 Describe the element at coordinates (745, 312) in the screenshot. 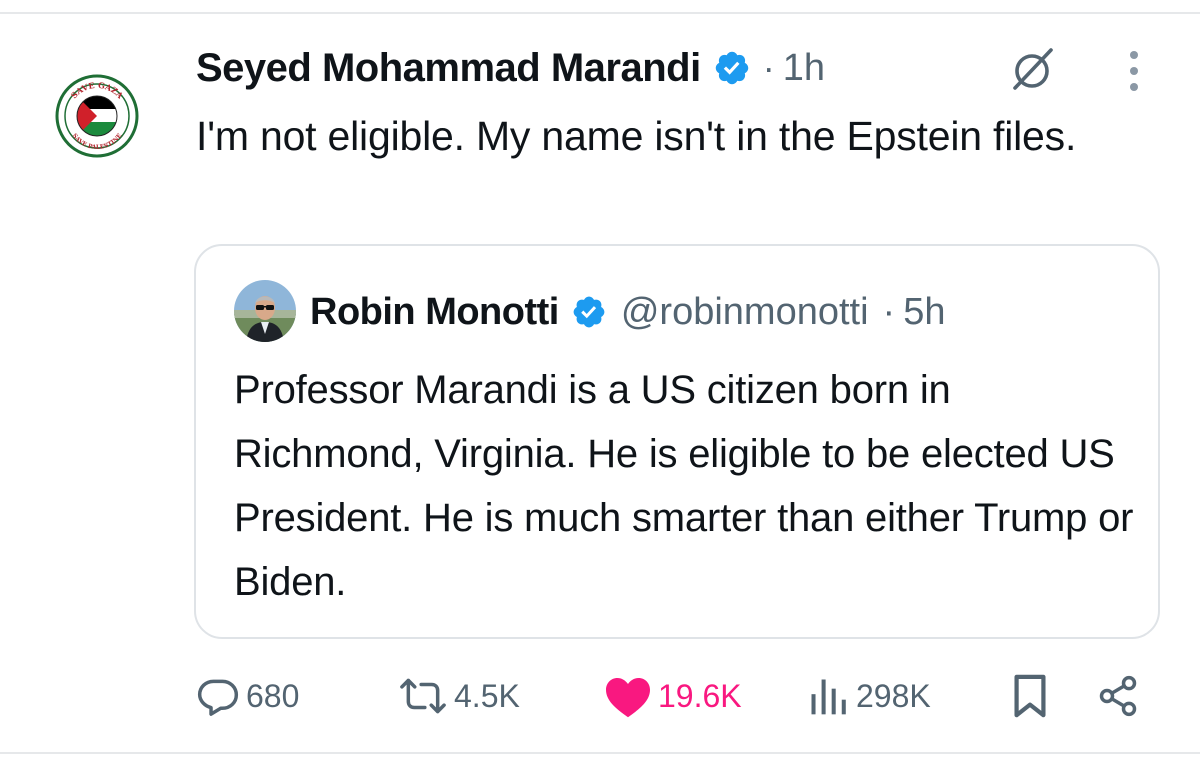

I see `quote-author-handle: @robinmonotti` at that location.